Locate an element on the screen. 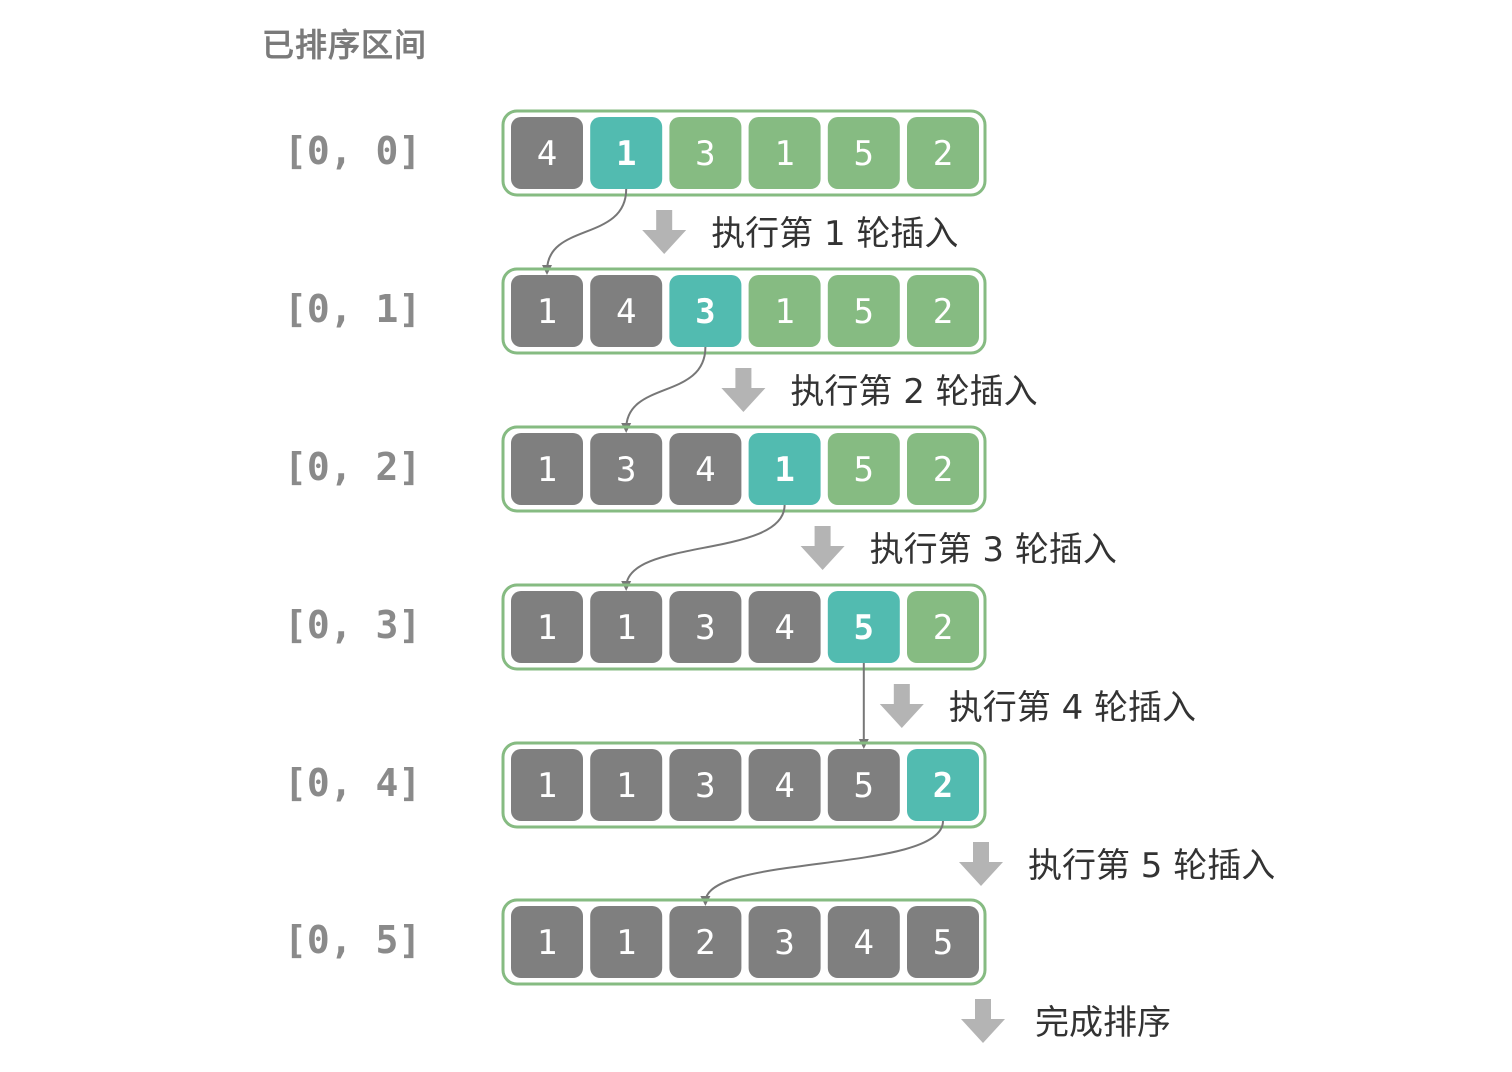  done-caption: 完成排序 is located at coordinates (1103, 1023).